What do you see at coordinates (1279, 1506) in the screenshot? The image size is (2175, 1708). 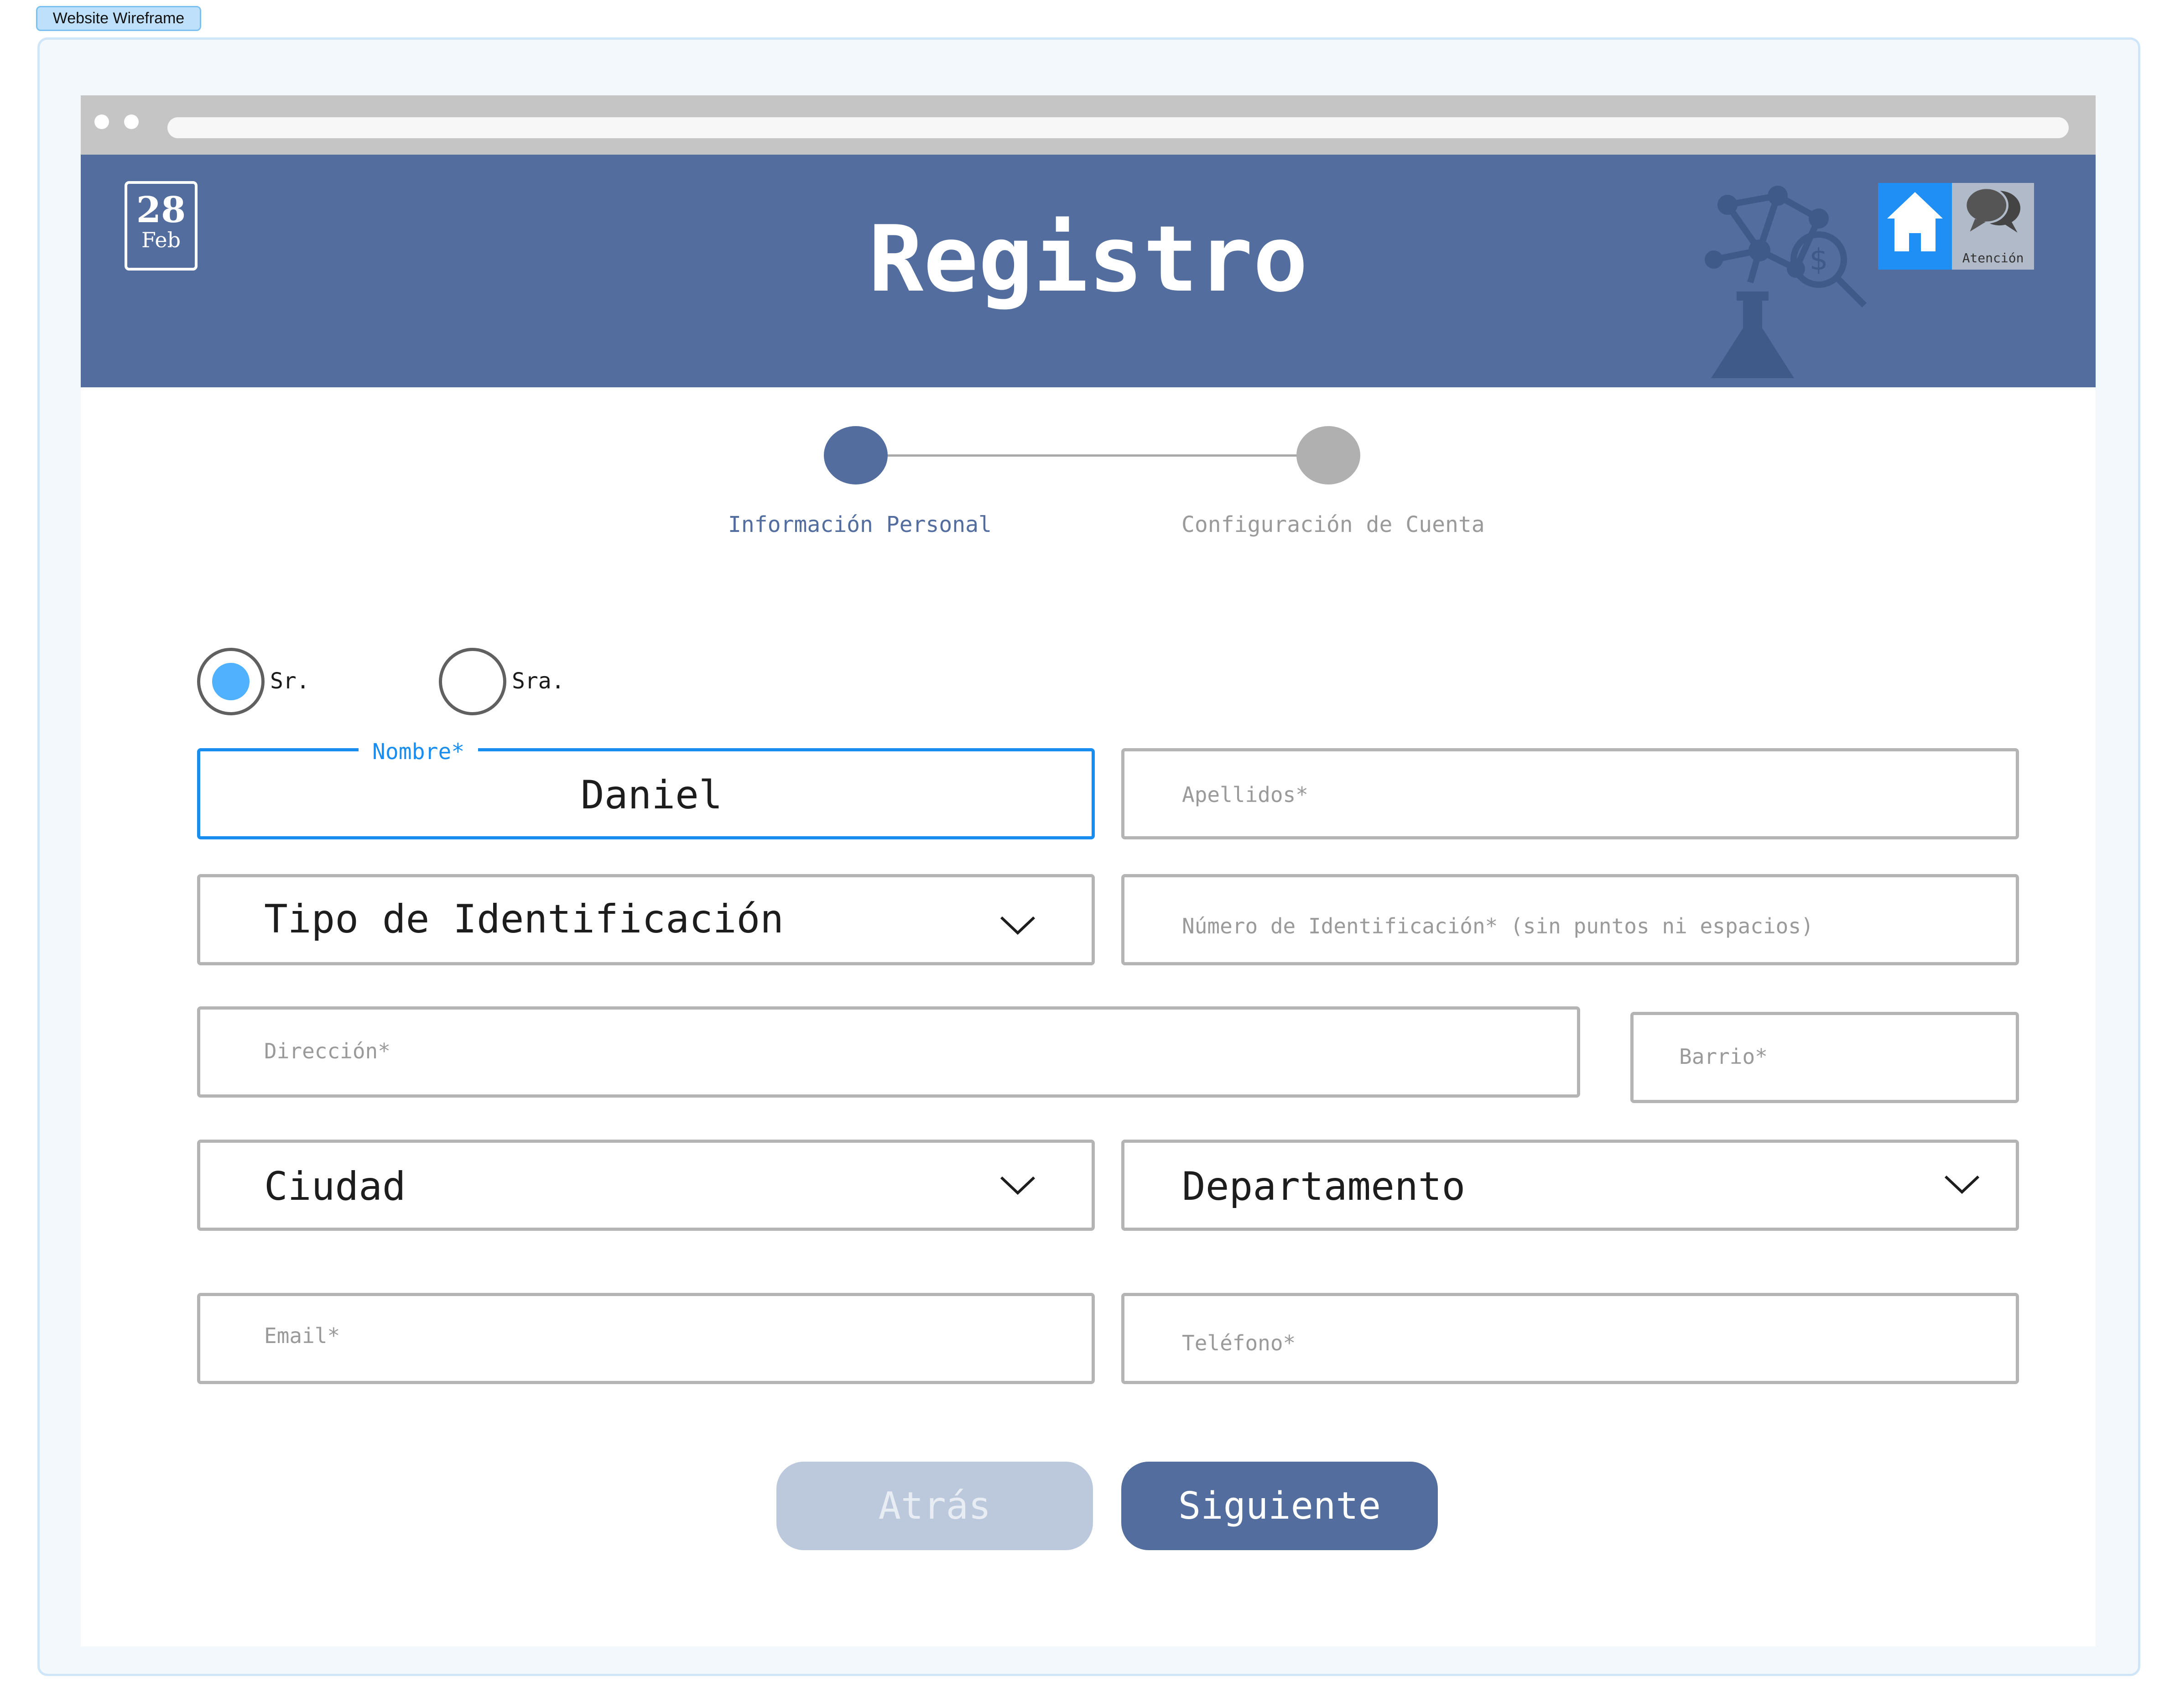 I see `next-button: Siguiente` at bounding box center [1279, 1506].